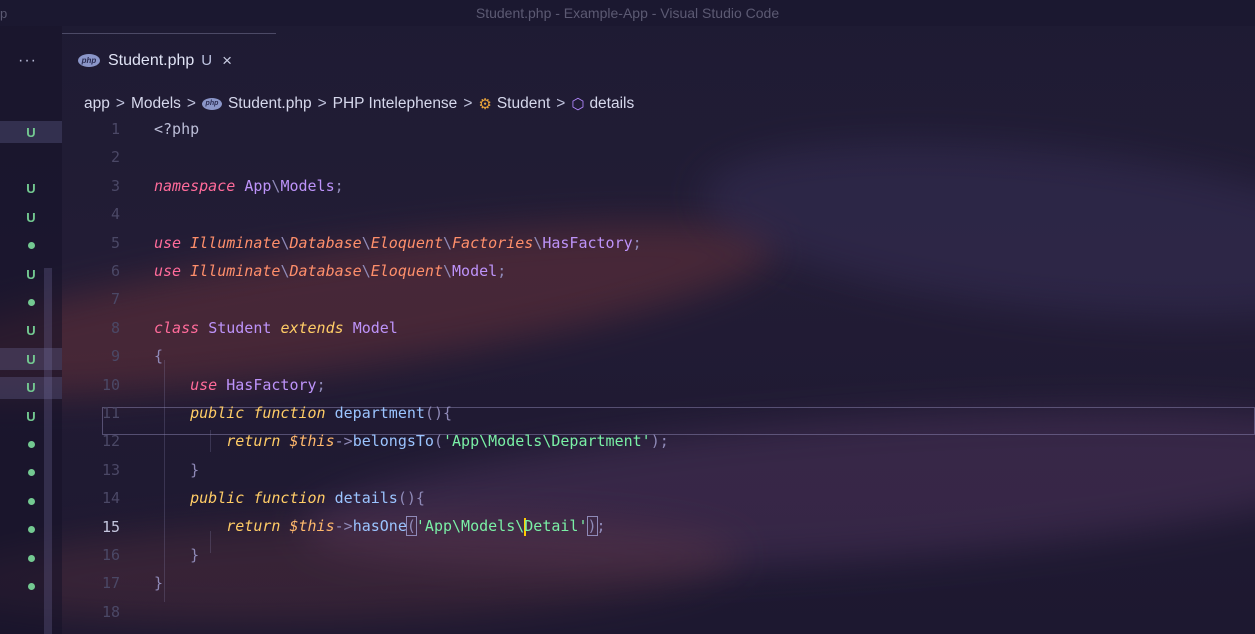 This screenshot has width=1255, height=634. What do you see at coordinates (110, 384) in the screenshot?
I see `line-number: 10` at bounding box center [110, 384].